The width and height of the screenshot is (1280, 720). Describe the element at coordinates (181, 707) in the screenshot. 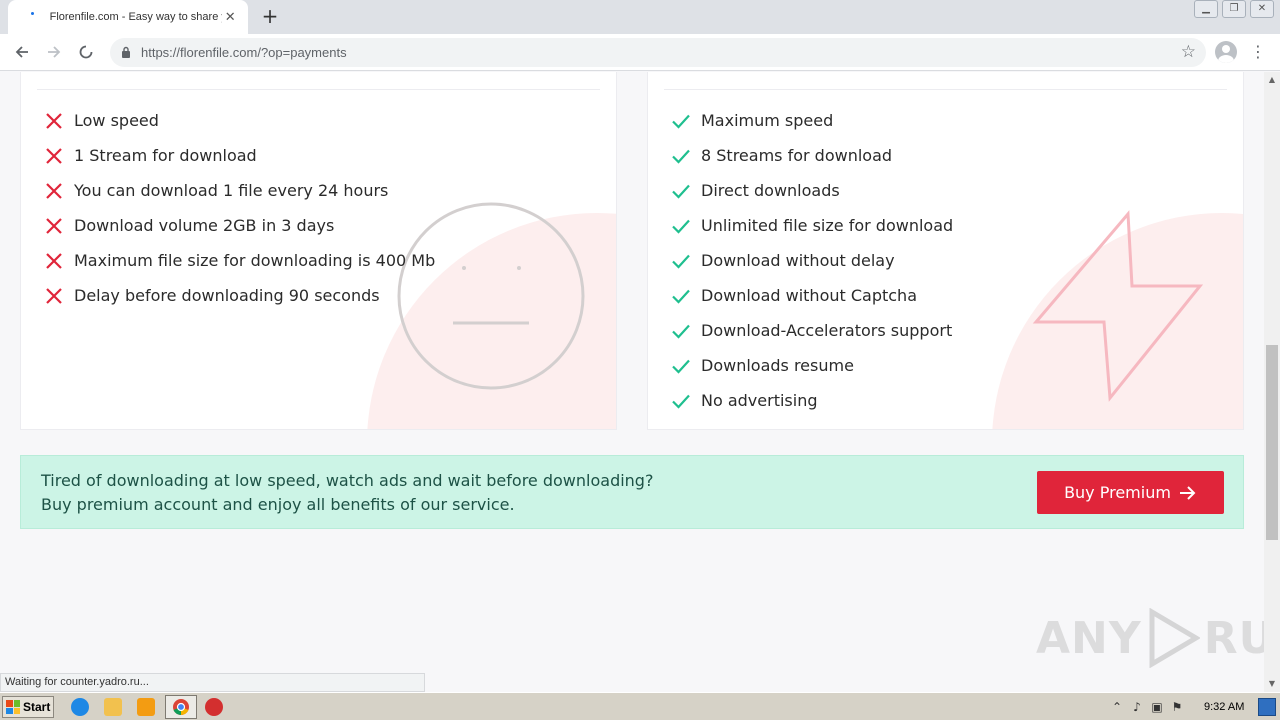

I see `chrome-taskbar-button` at that location.